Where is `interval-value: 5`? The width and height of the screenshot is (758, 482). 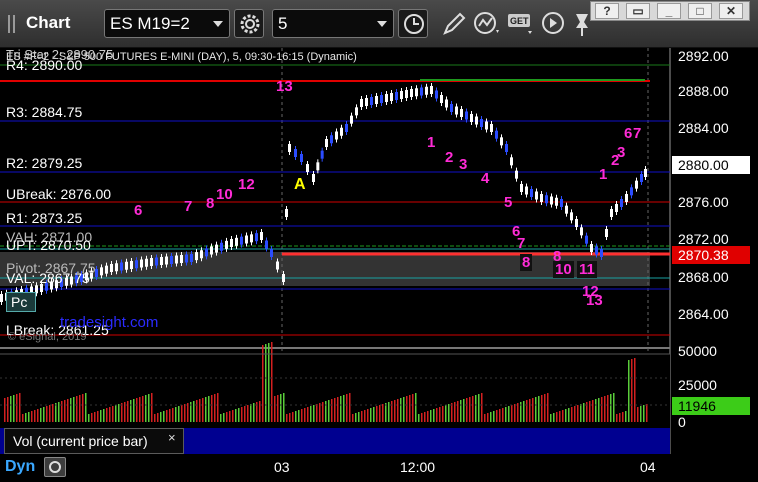
interval-value: 5 is located at coordinates (283, 23).